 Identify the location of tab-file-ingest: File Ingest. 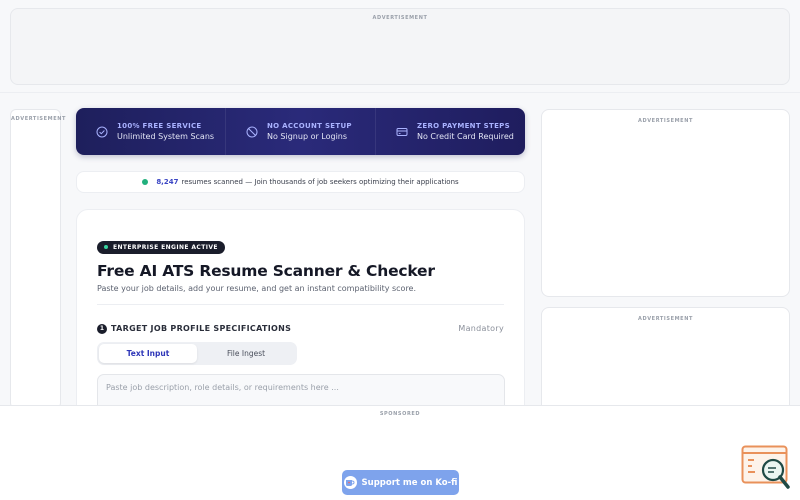
(246, 353).